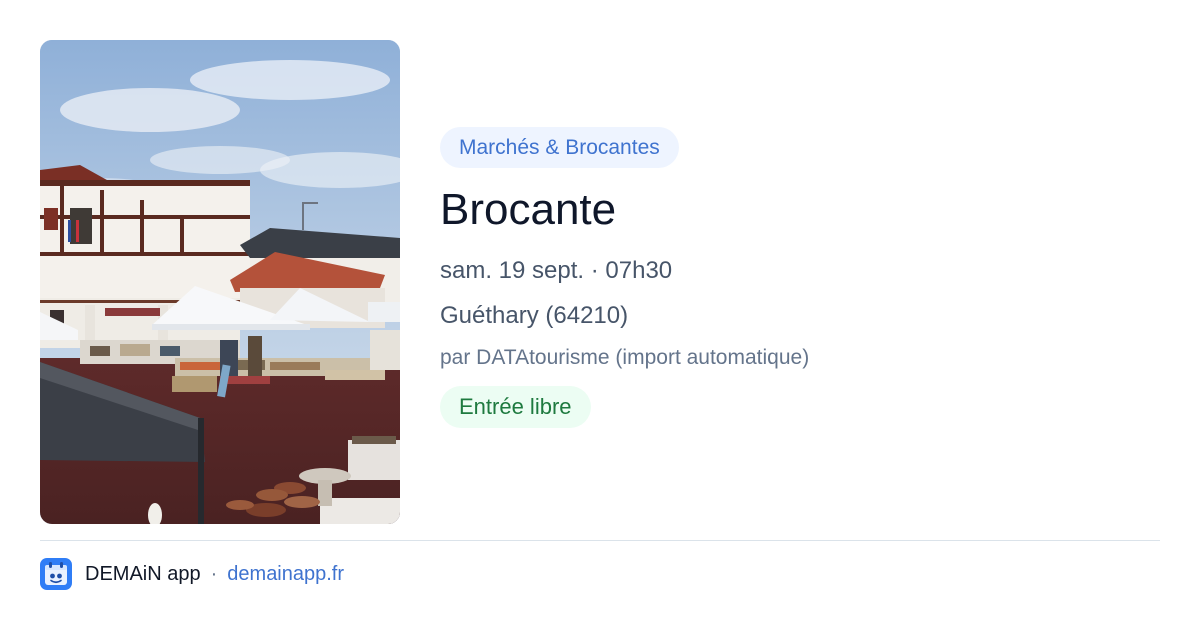 This screenshot has width=1200, height=630. I want to click on event-title: Brocante, so click(528, 209).